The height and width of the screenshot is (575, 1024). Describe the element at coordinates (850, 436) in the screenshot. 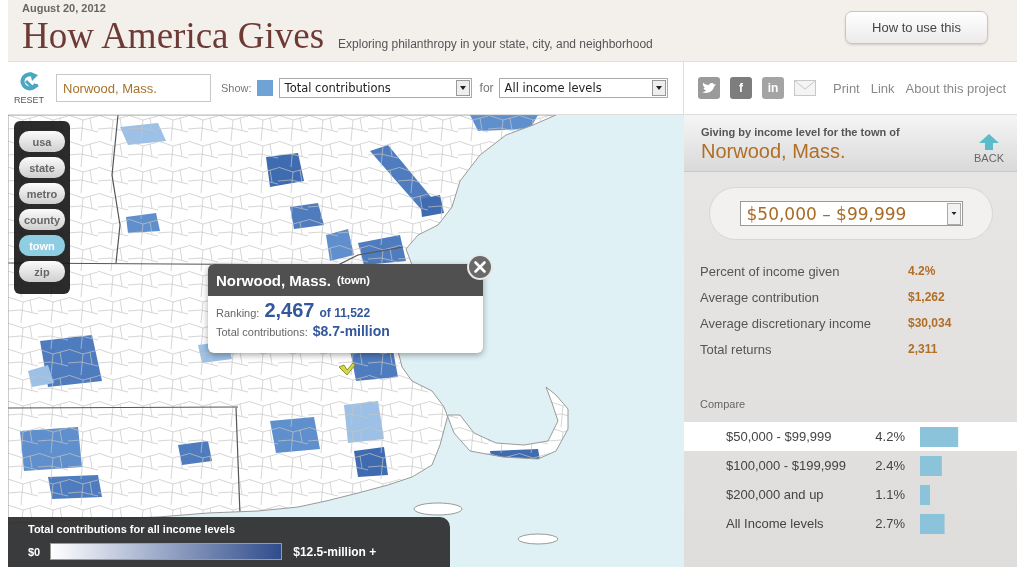

I see `compare-row: $50,000 - $99,999 4.2%` at that location.